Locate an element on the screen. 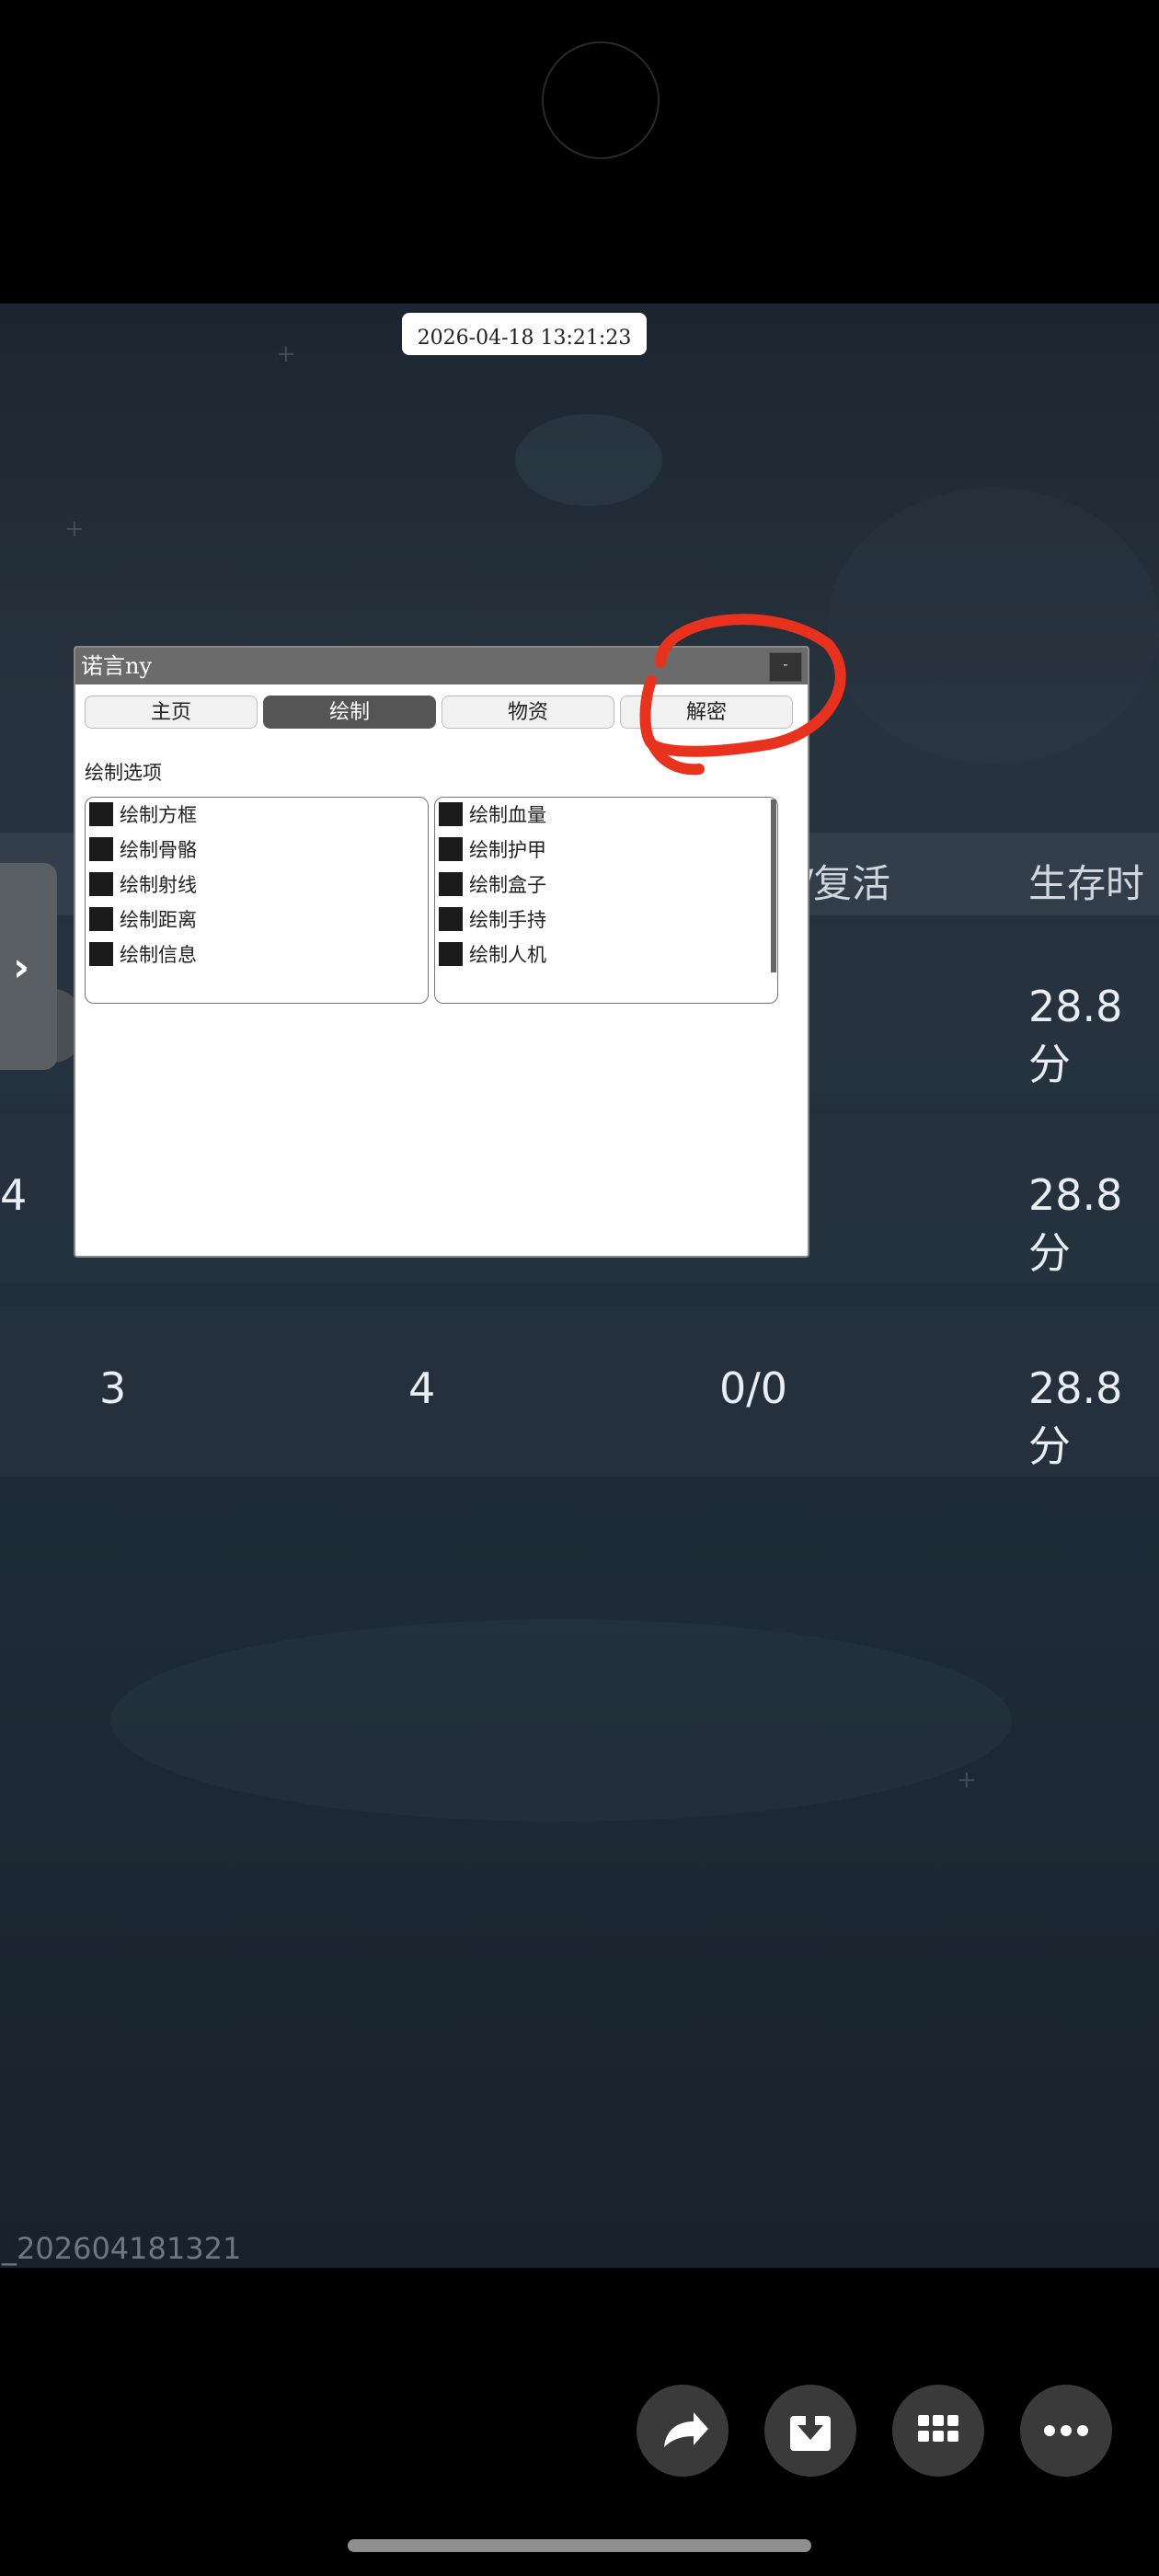  tab-draw: 绘制 is located at coordinates (349, 712).